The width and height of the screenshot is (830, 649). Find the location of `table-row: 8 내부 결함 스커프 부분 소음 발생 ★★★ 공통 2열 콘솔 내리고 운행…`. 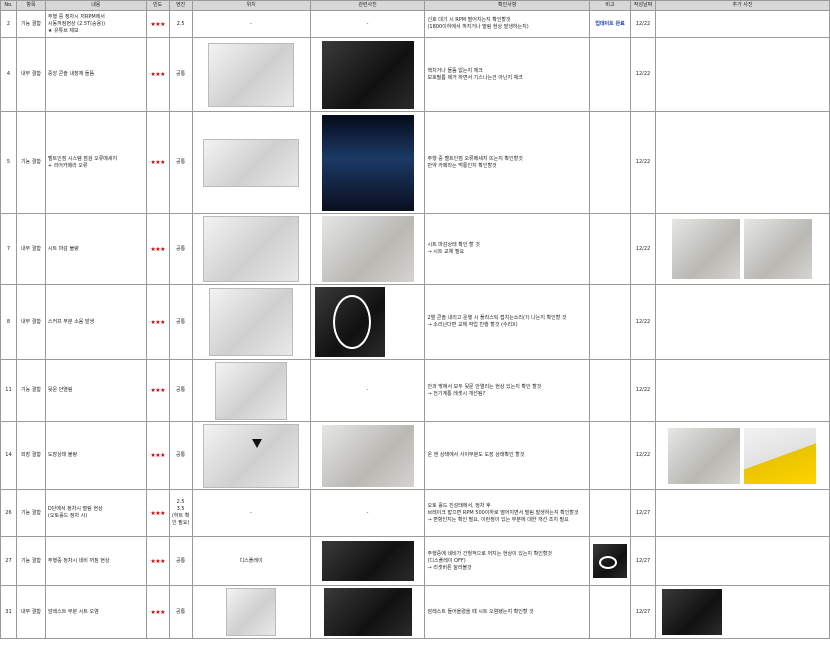

table-row: 8 내부 결함 스커프 부분 소음 발생 ★★★ 공통 2열 콘솔 내리고 운행… is located at coordinates (415, 322).